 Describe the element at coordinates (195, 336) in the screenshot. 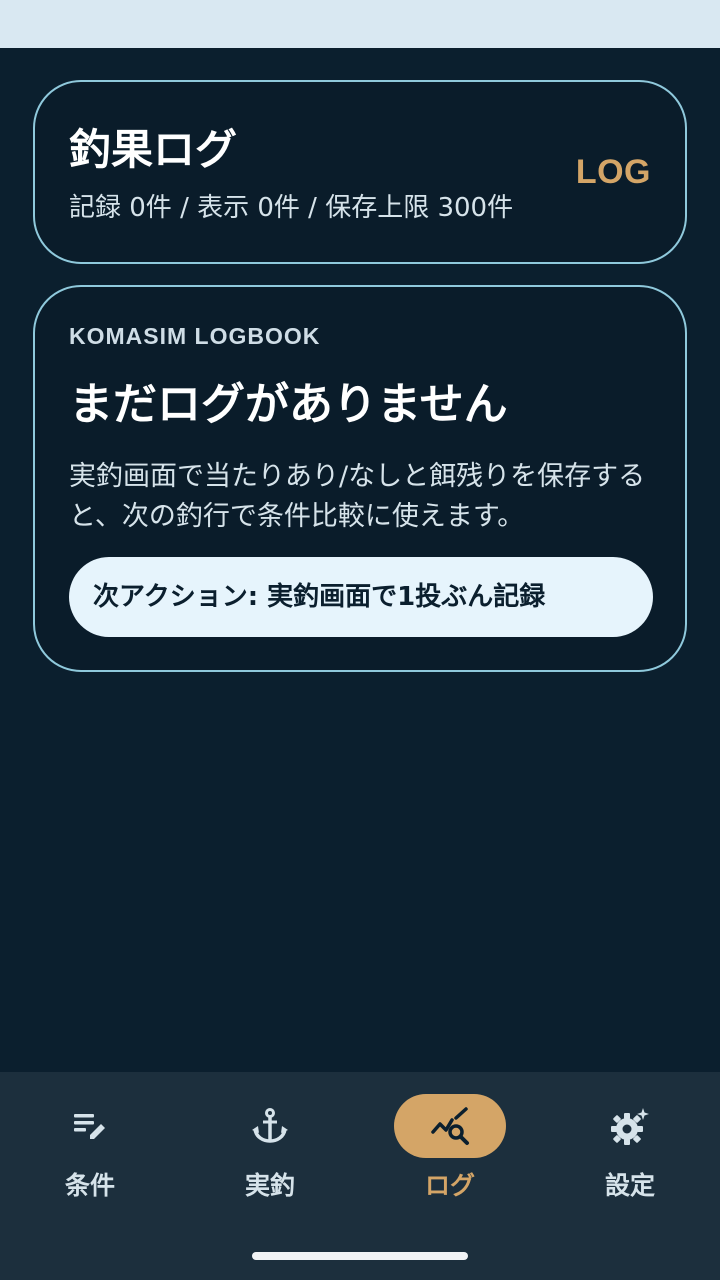

I see `logbook-eyebrow: KOMASIM LOGBOOK` at that location.